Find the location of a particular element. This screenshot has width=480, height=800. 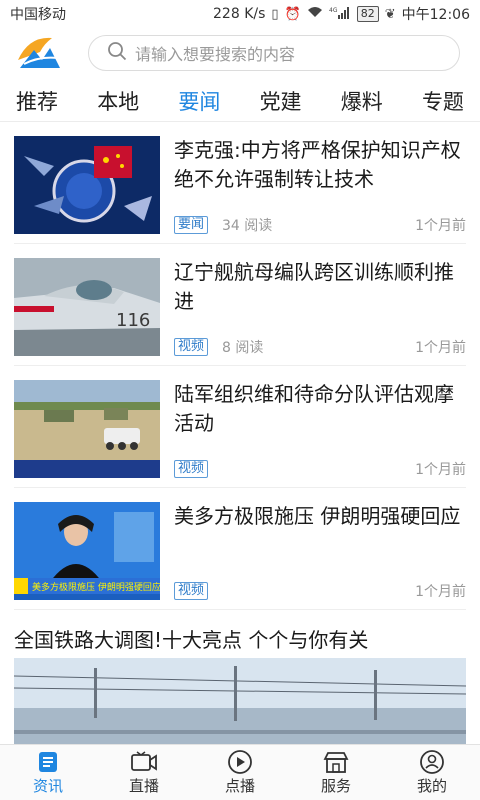

nav-label: 资讯 is located at coordinates (47, 786).